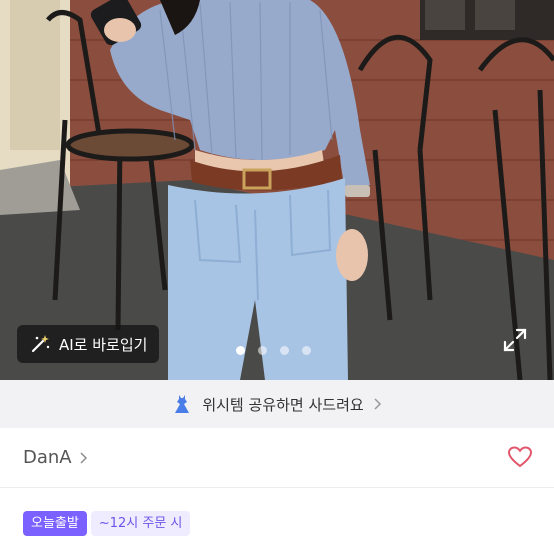 The image size is (554, 554). Describe the element at coordinates (283, 404) in the screenshot. I see `wish-banner-text: 위시템 공유하면 사드려요` at that location.